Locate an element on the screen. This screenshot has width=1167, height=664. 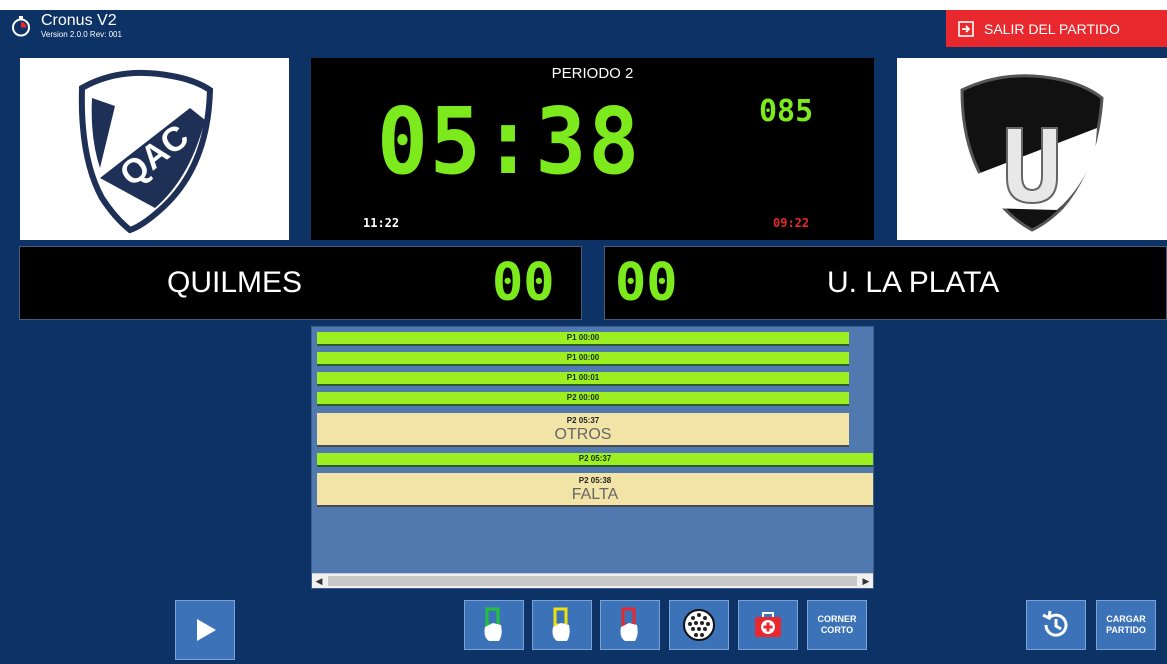
left-time: 11:22 is located at coordinates (381, 223).